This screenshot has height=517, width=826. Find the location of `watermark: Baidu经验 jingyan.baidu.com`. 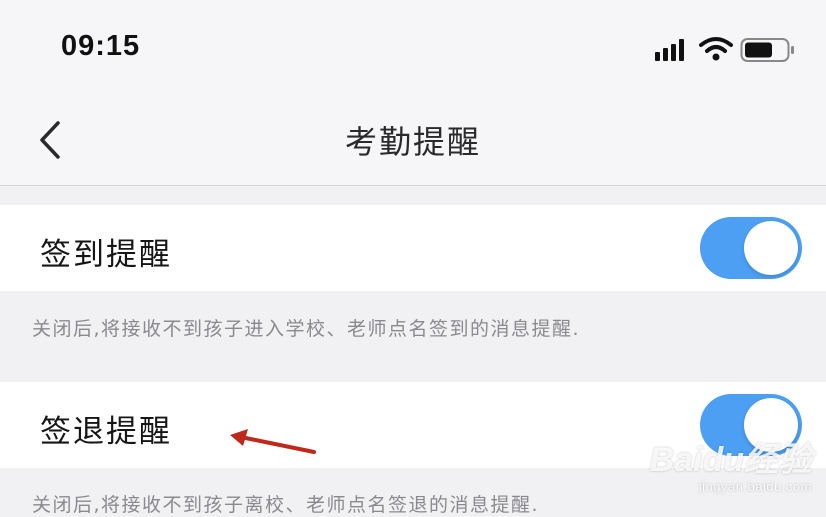

watermark: Baidu经验 jingyan.baidu.com is located at coordinates (731, 463).